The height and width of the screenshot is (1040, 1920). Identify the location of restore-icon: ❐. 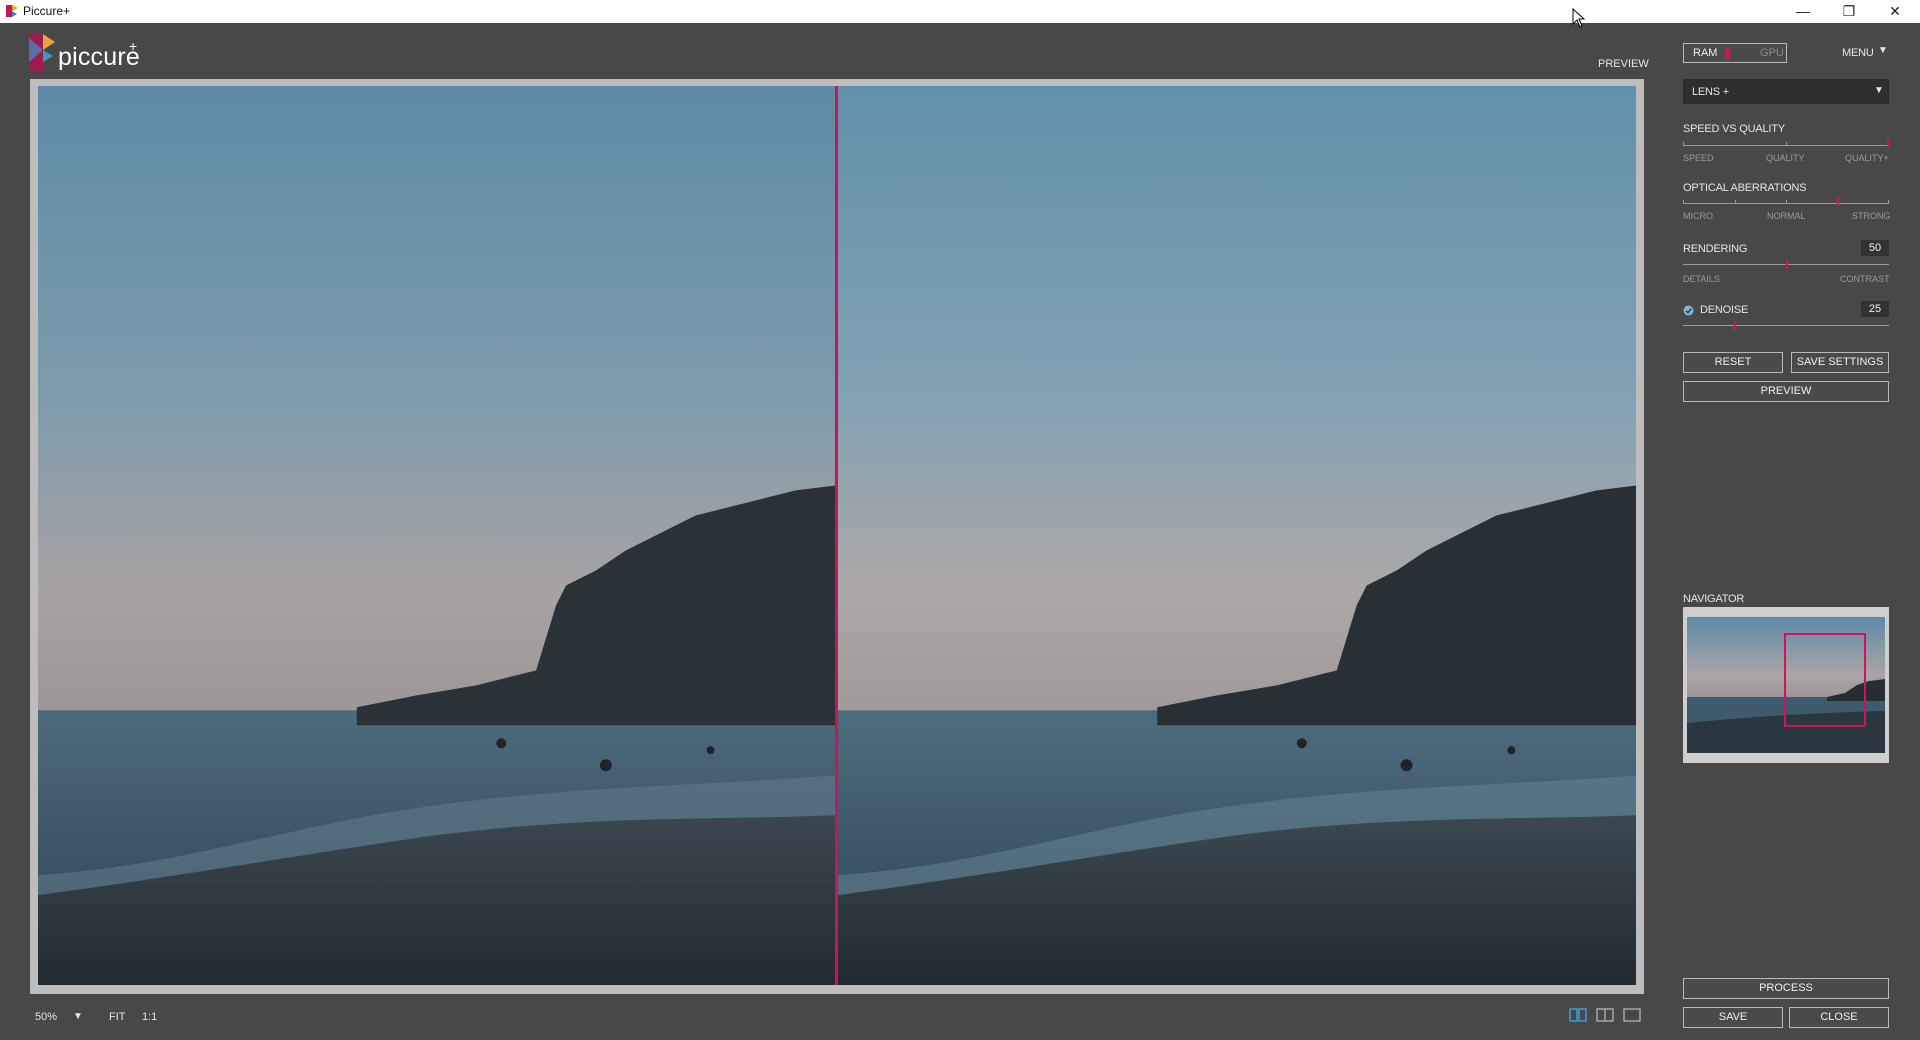
(1849, 11).